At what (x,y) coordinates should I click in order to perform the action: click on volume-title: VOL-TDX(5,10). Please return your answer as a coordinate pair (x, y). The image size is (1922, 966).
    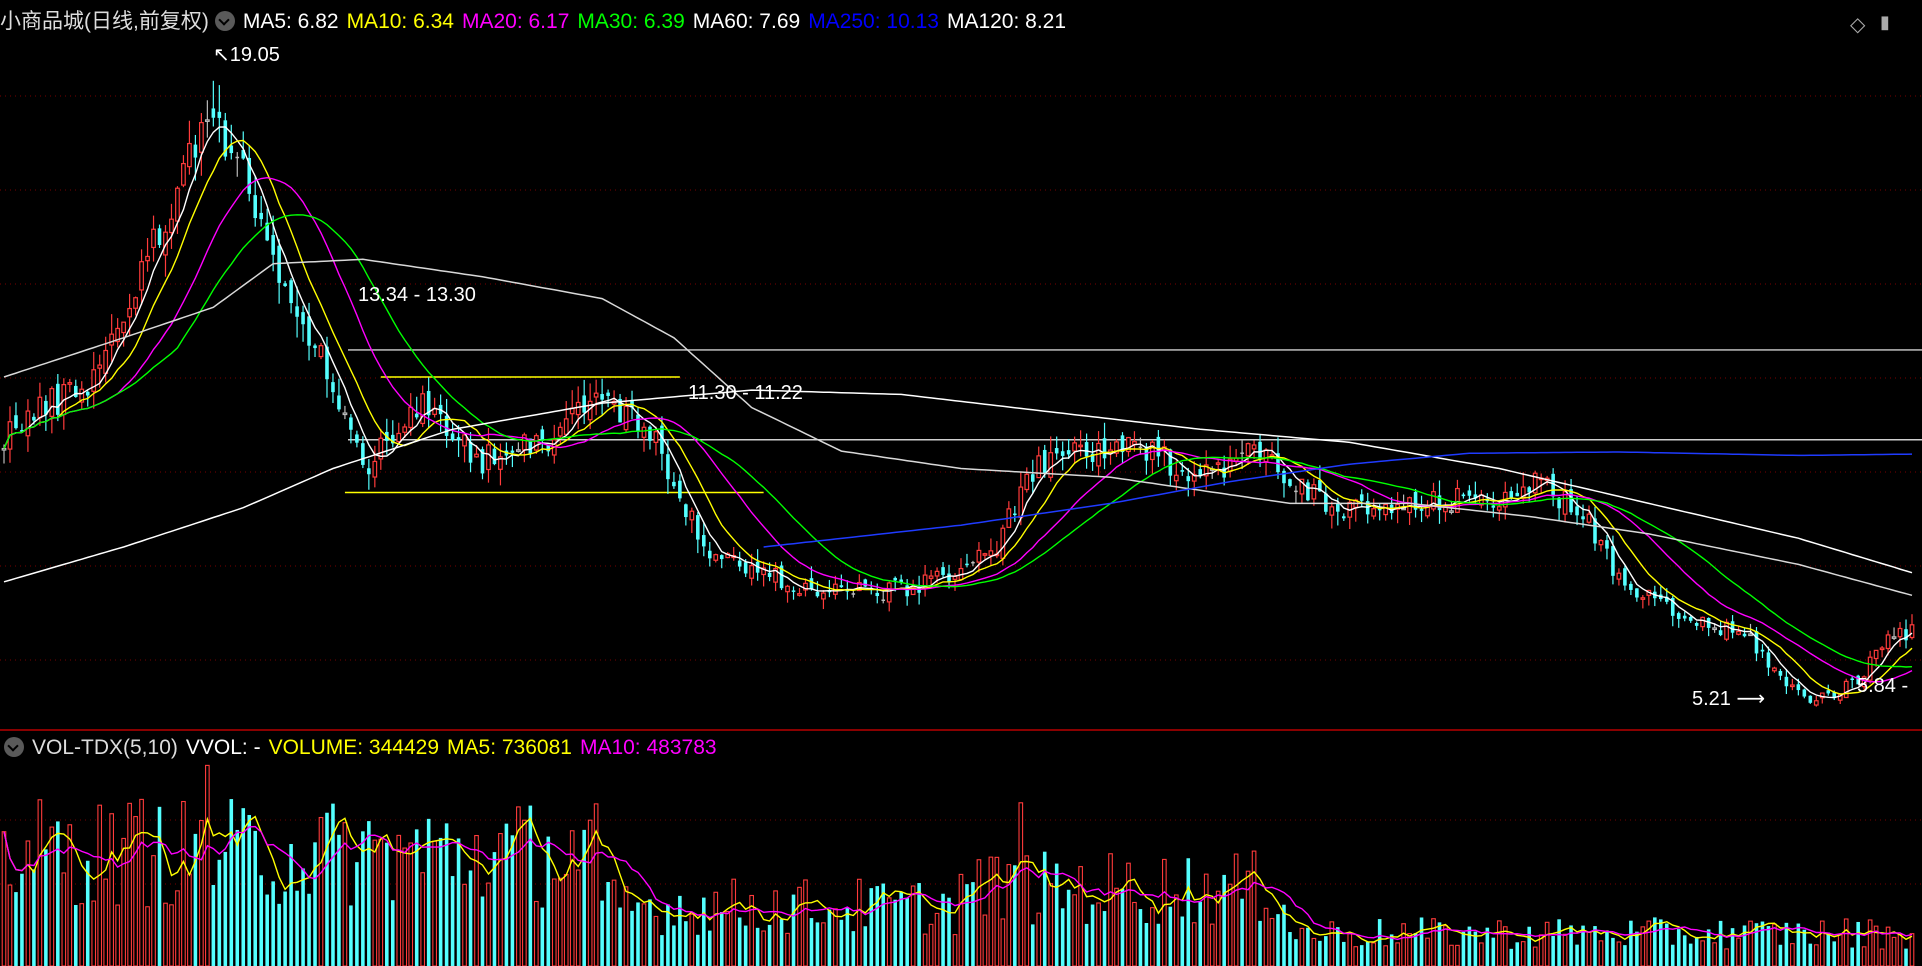
    Looking at the image, I should click on (105, 747).